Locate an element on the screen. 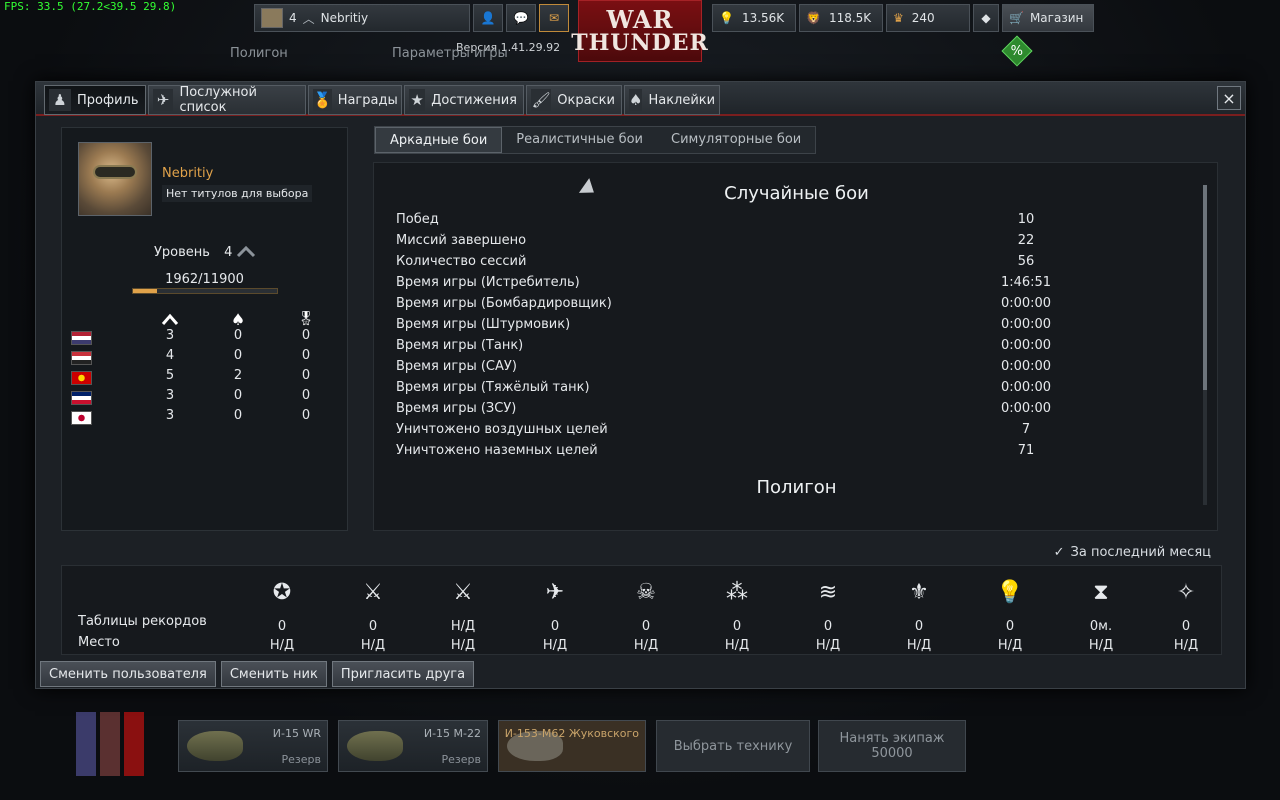 Image resolution: width=1280 pixels, height=800 pixels. nation-aircraft-count: 3 is located at coordinates (170, 415).